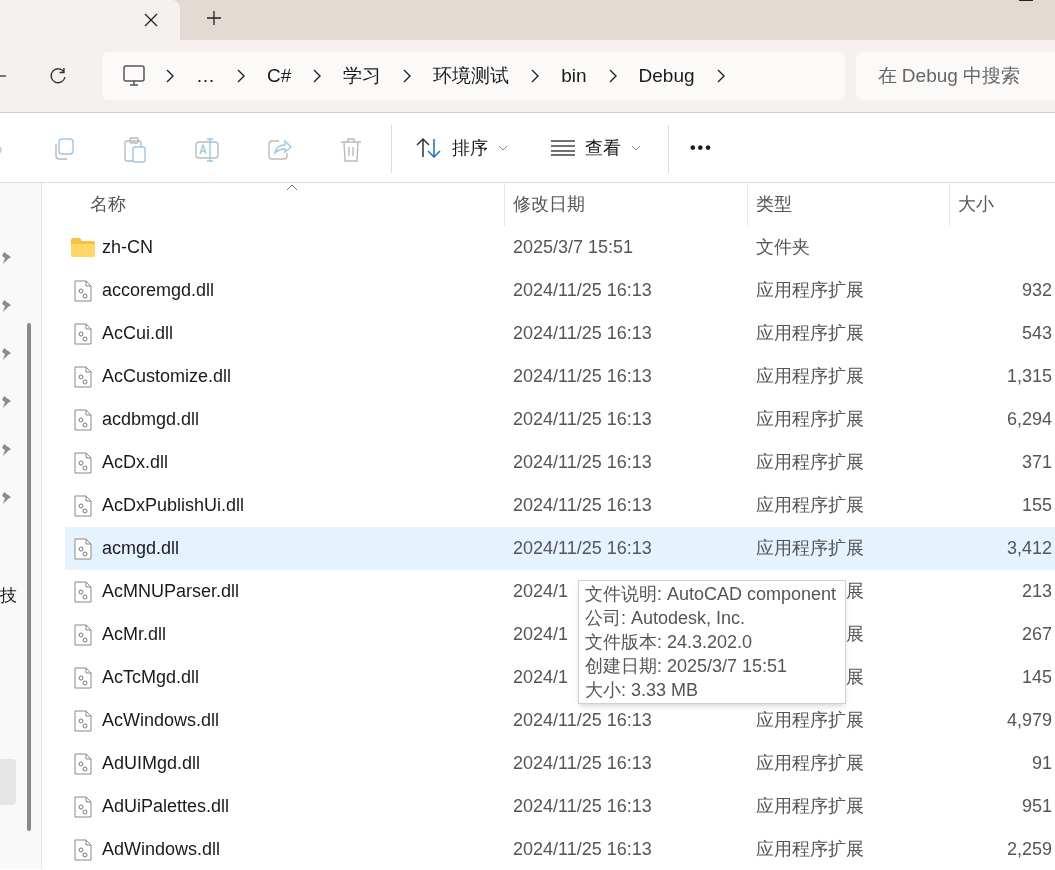 The width and height of the screenshot is (1055, 870). Describe the element at coordinates (207, 150) in the screenshot. I see `rename-icon` at that location.